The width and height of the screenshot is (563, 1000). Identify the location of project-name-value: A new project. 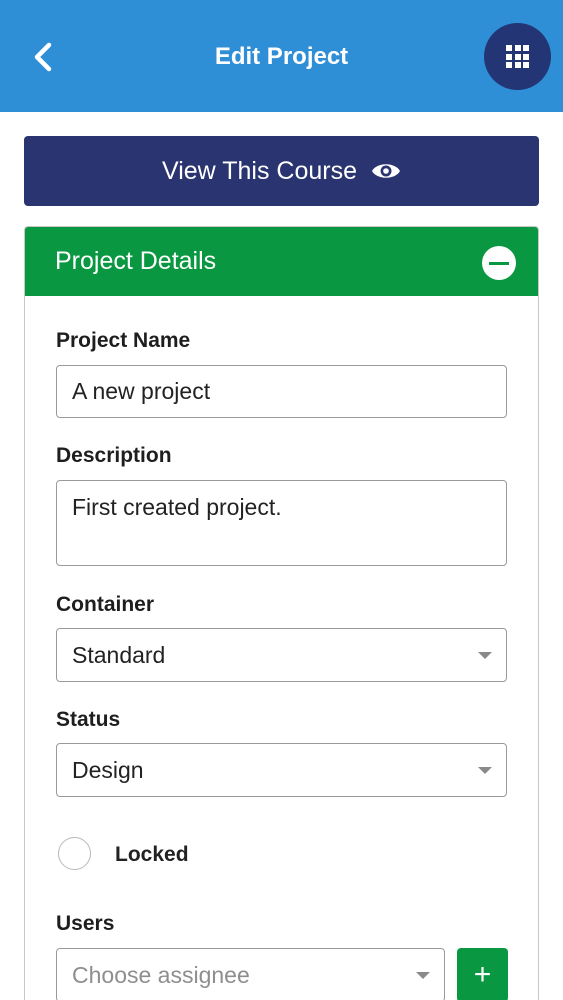
(141, 391).